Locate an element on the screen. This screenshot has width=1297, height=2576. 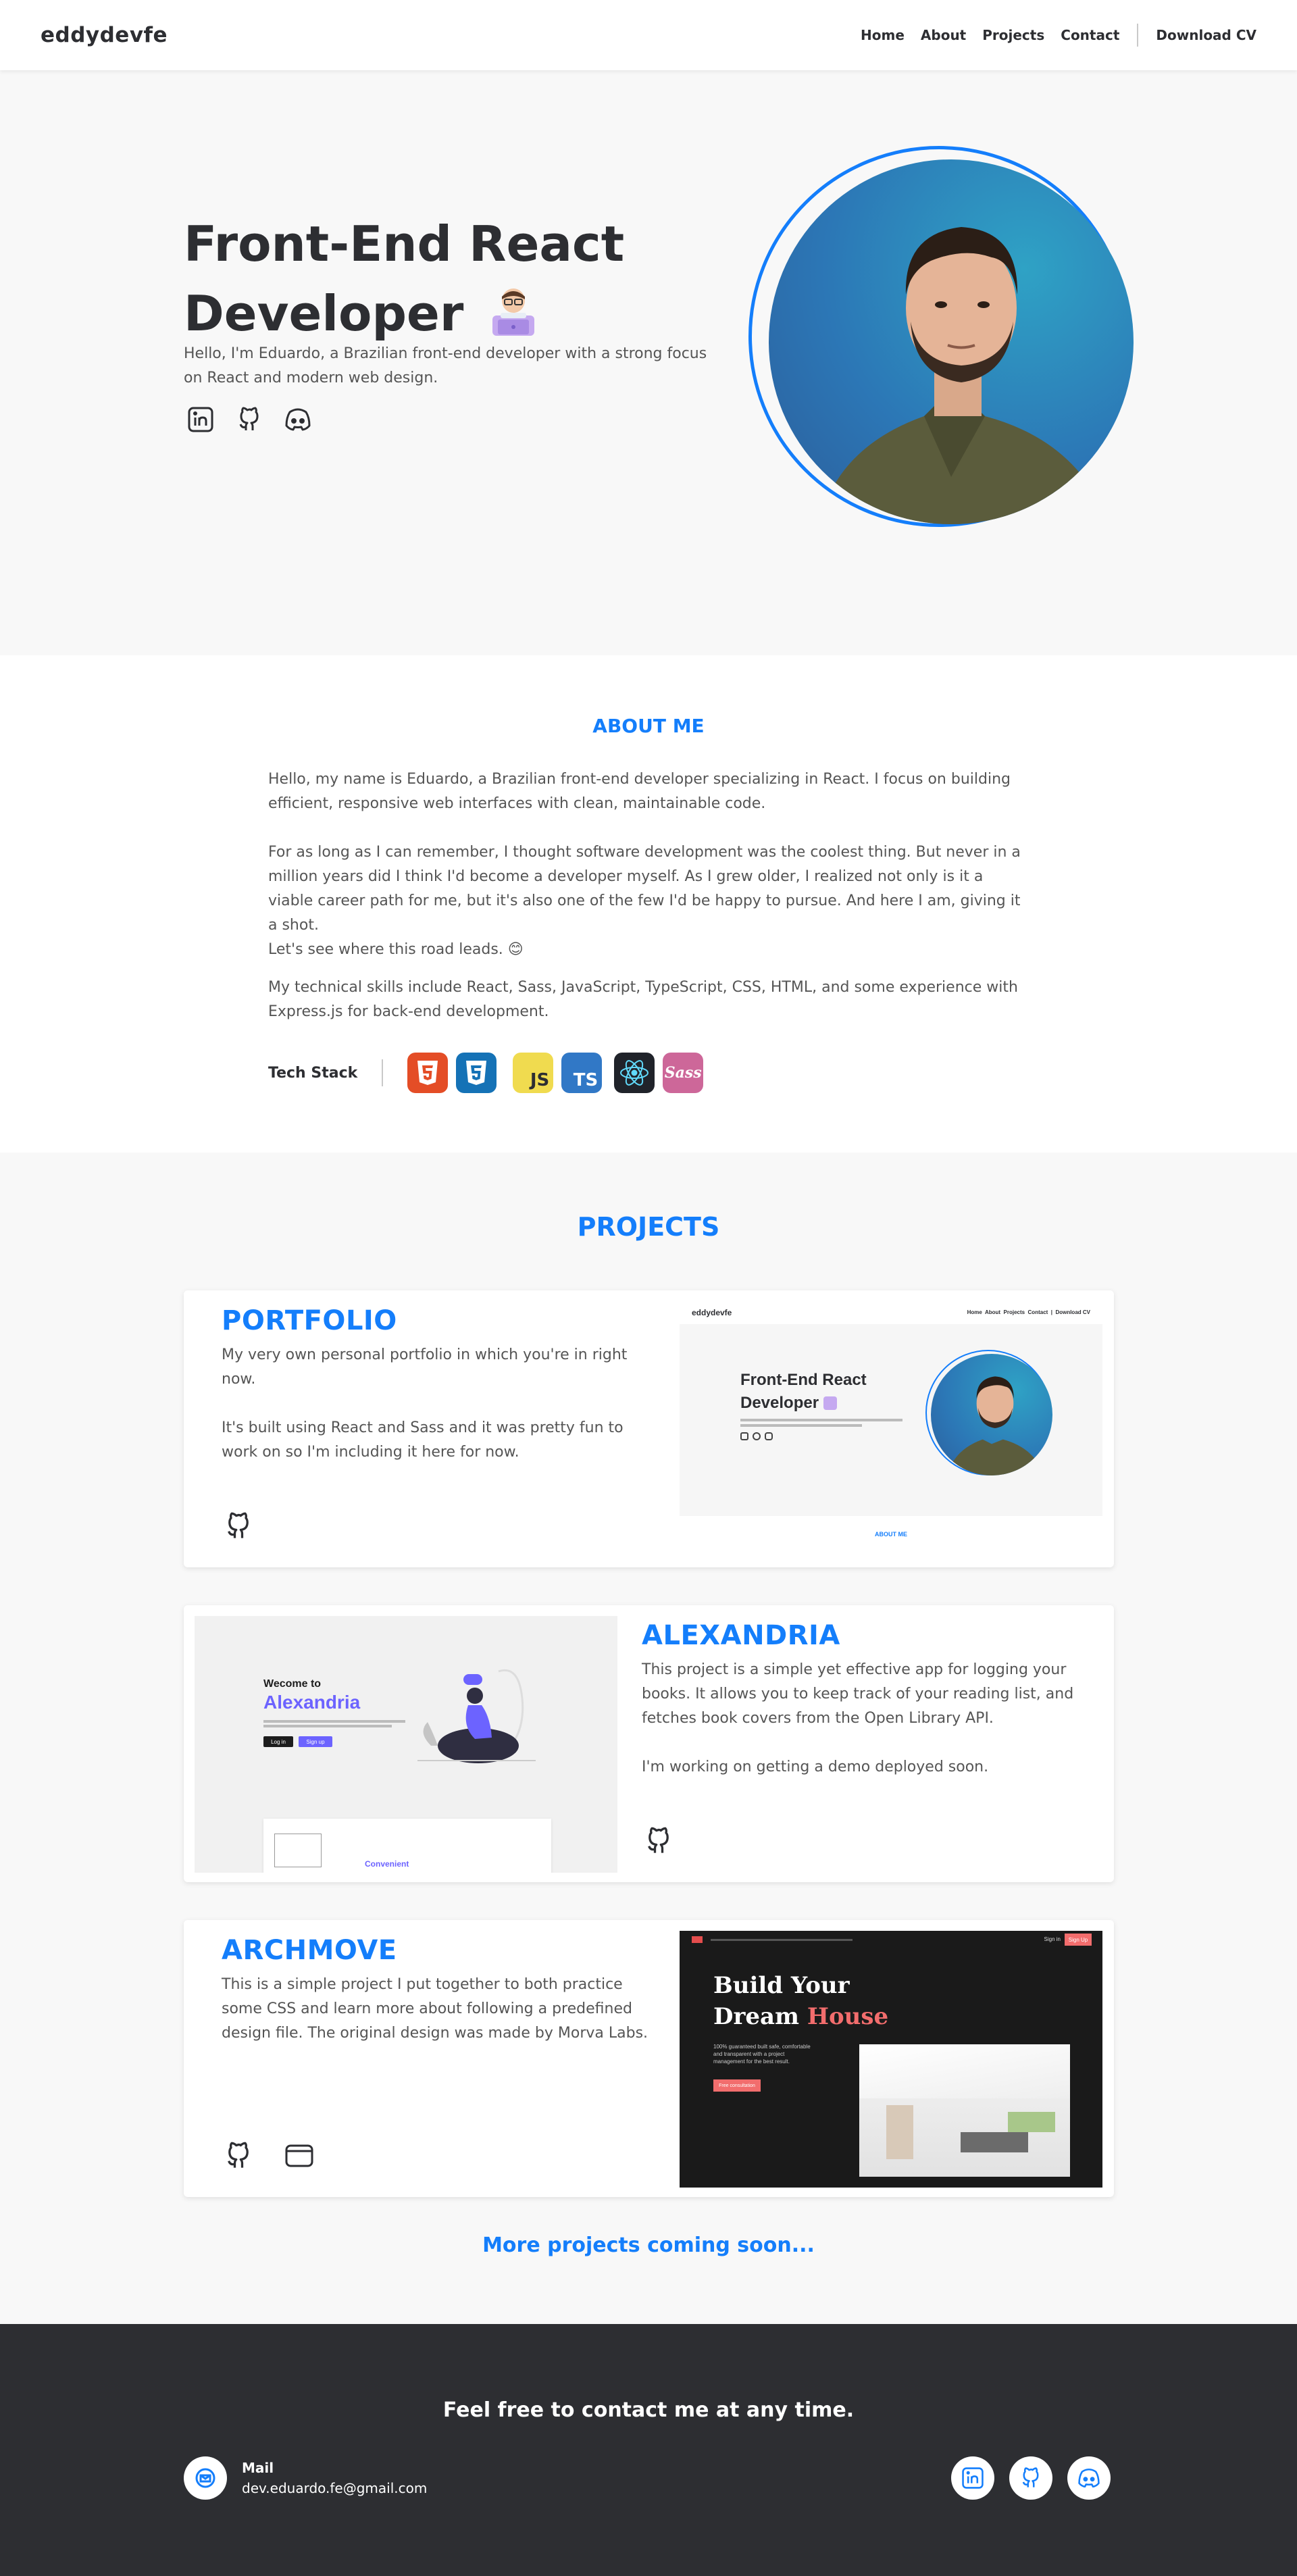
mini-social is located at coordinates (757, 1436).